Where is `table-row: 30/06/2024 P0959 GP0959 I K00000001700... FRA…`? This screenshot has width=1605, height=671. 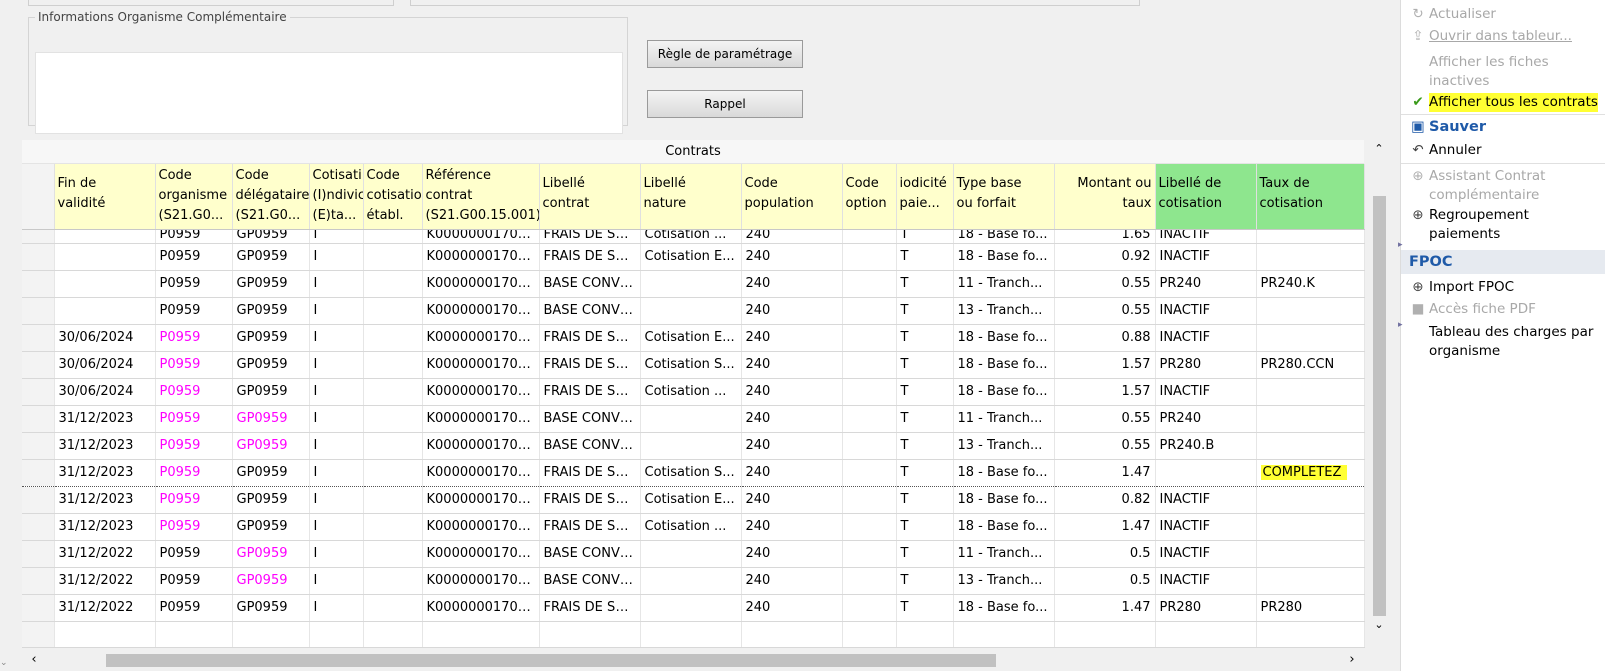 table-row: 30/06/2024 P0959 GP0959 I K00000001700... FRA… is located at coordinates (693, 365).